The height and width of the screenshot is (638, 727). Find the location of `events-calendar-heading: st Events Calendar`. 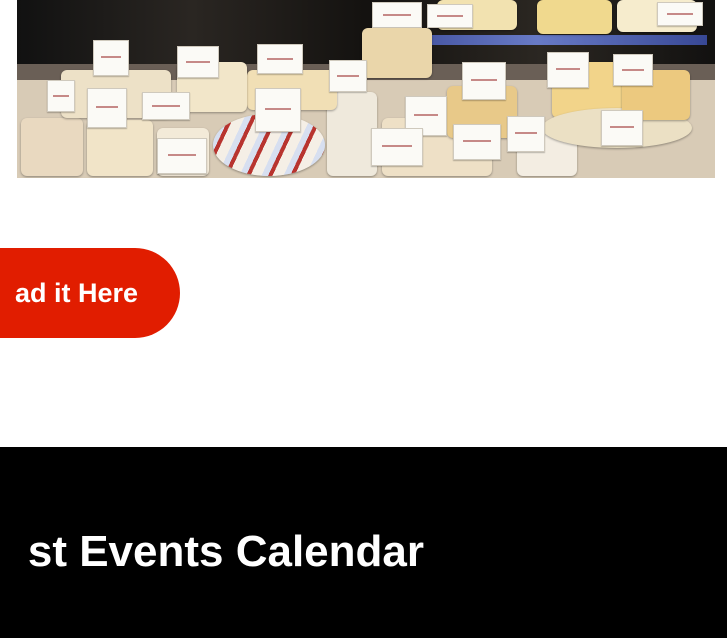

events-calendar-heading: st Events Calendar is located at coordinates (225, 551).